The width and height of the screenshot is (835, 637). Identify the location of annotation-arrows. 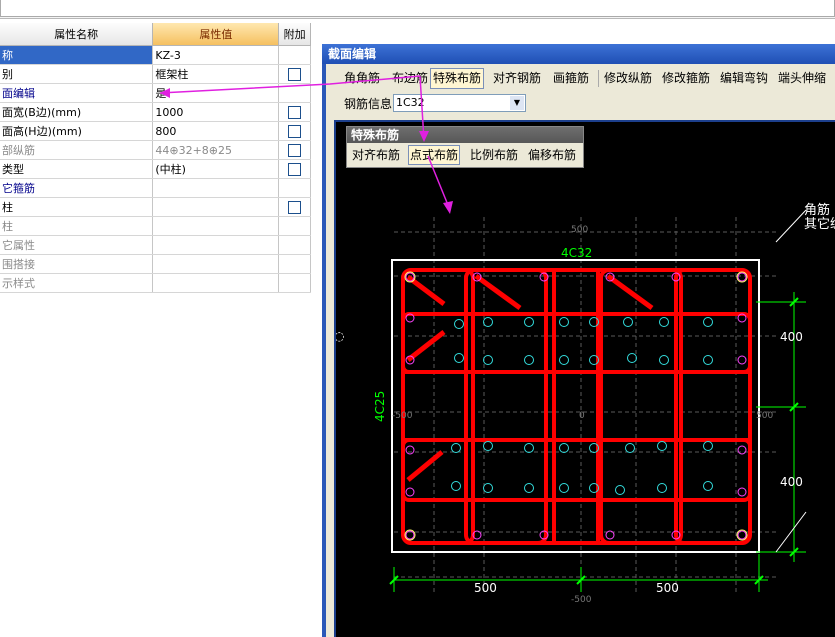
(306, 144).